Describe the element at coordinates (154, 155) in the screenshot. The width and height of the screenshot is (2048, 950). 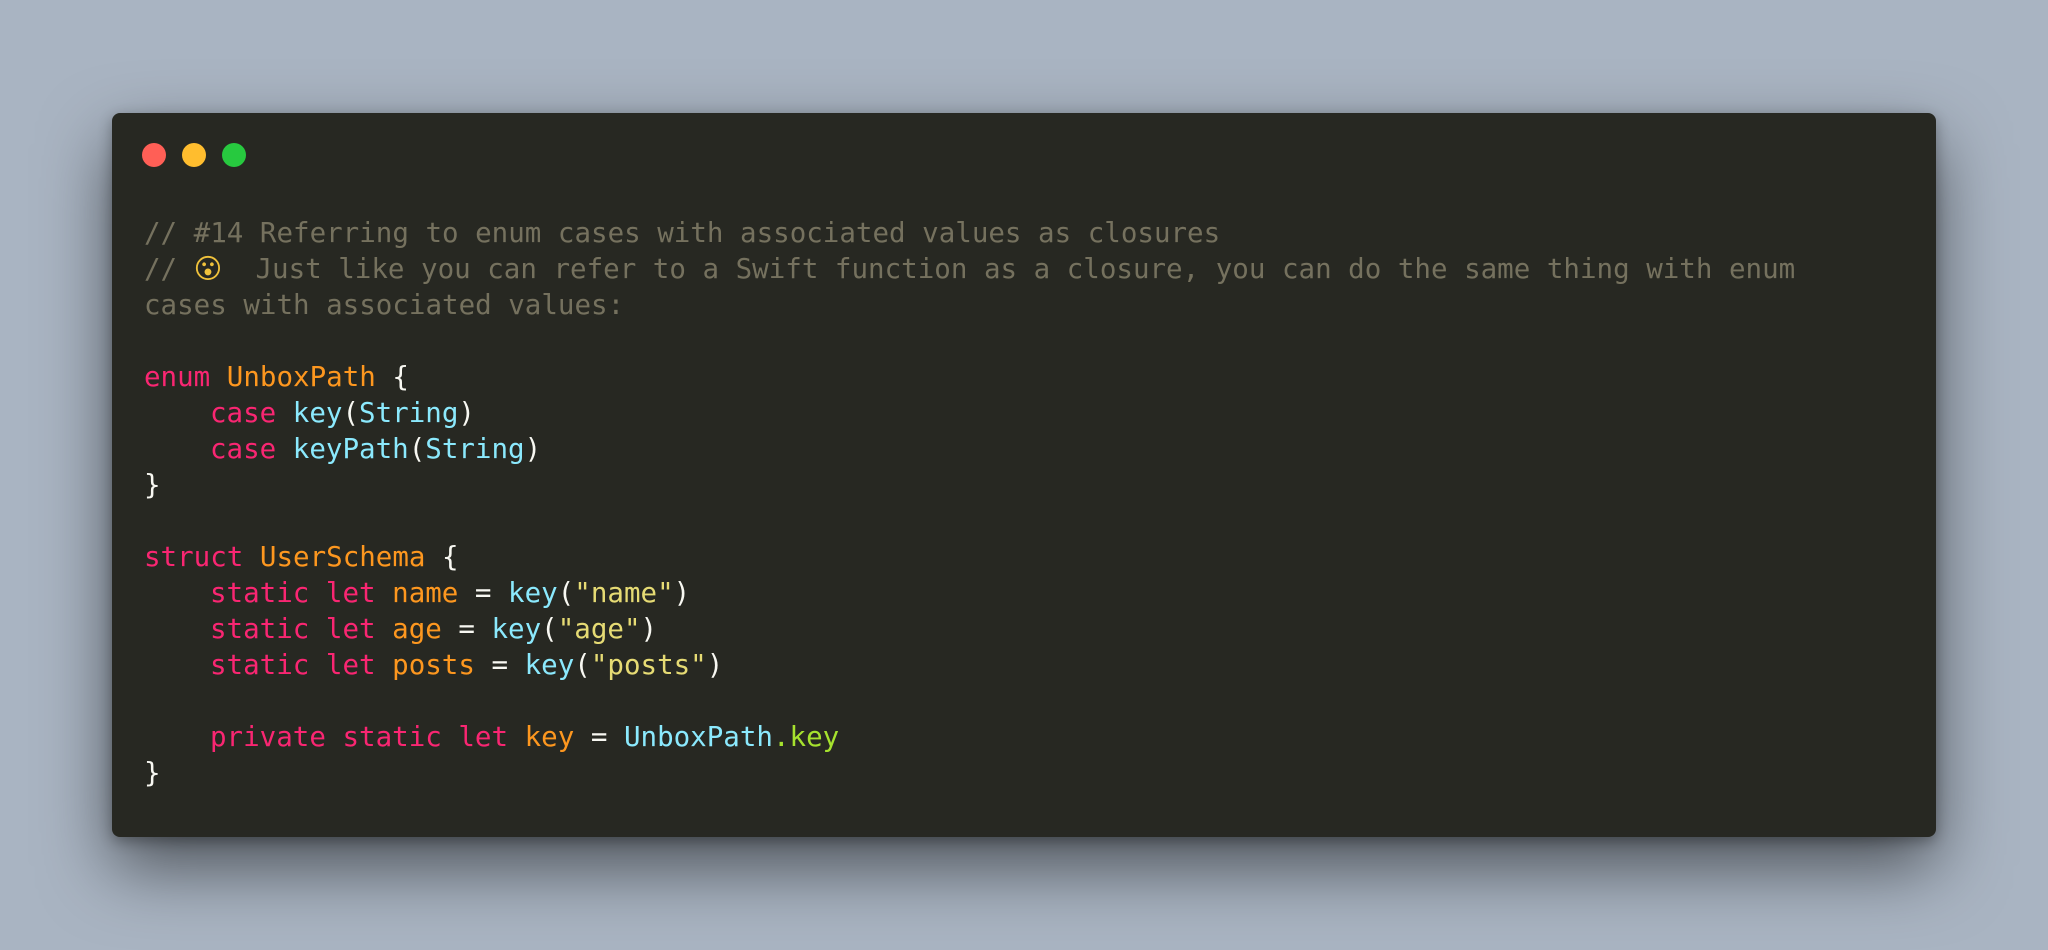
I see `close-button` at that location.